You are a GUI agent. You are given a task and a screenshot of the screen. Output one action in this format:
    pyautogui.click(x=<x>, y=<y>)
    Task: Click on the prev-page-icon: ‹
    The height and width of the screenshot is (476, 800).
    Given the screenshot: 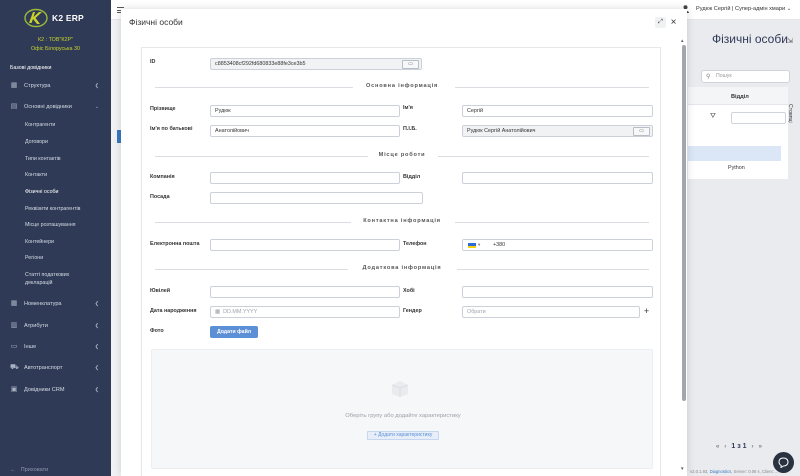 What is the action you would take?
    pyautogui.click(x=725, y=447)
    